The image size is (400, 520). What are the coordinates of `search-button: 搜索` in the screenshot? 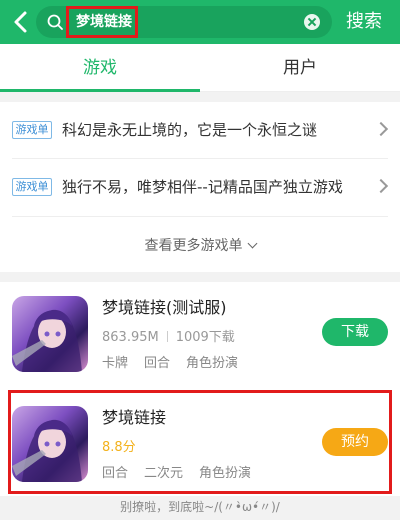 It's located at (364, 22).